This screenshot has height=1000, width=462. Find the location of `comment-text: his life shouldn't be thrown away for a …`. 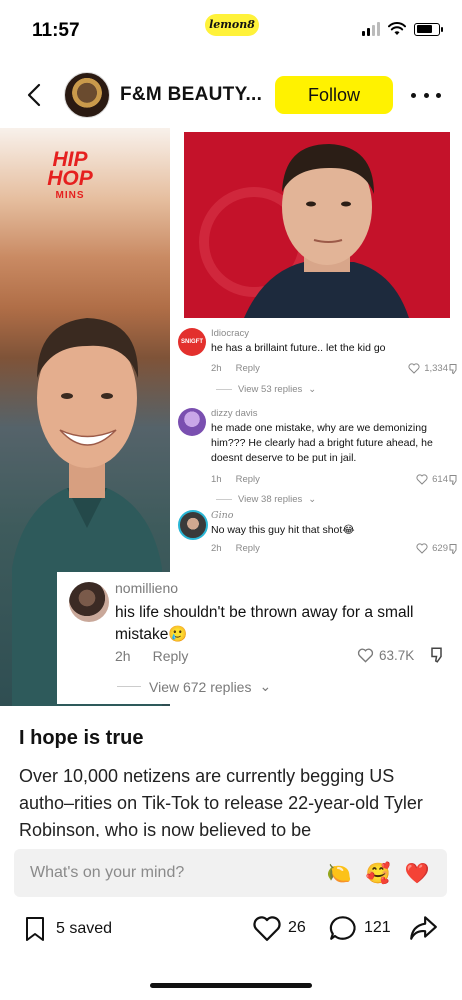

comment-text: his life shouldn't be thrown away for a … is located at coordinates (264, 623).